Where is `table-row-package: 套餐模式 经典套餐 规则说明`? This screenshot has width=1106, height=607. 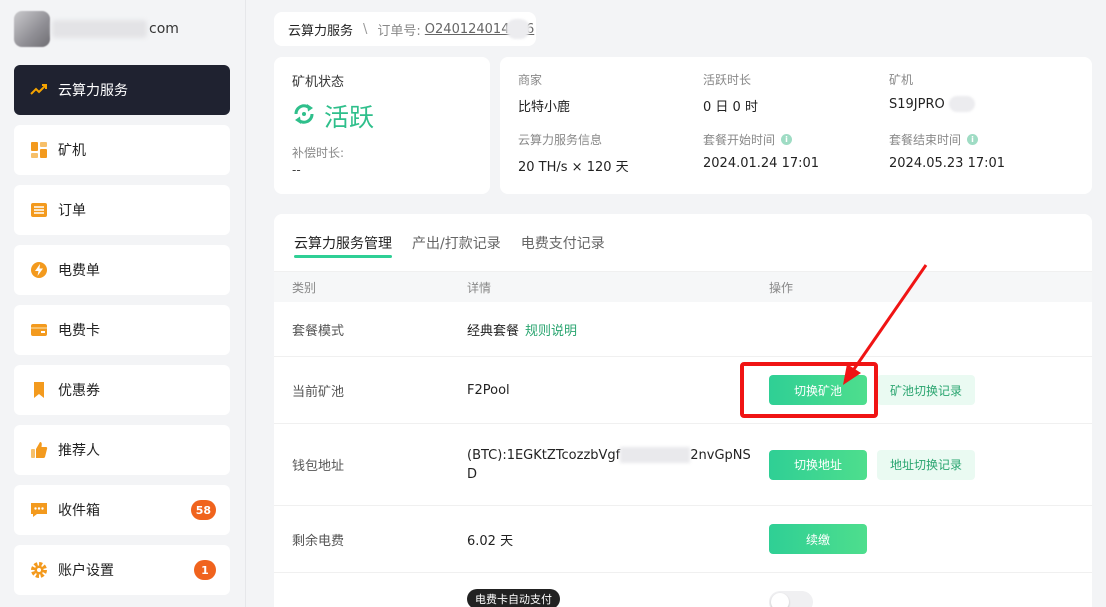 table-row-package: 套餐模式 经典套餐 规则说明 is located at coordinates (683, 329).